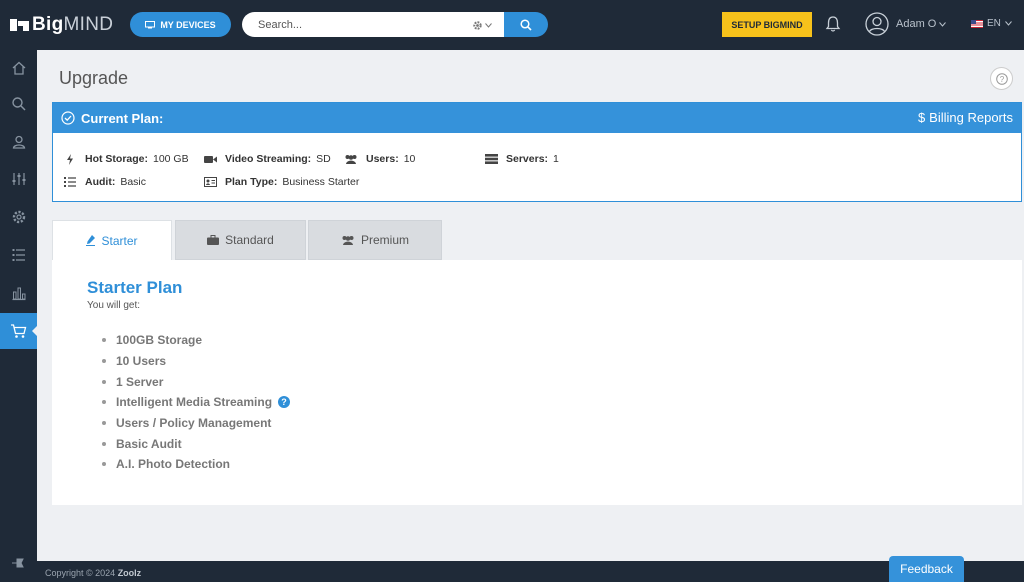  What do you see at coordinates (196, 381) in the screenshot?
I see `list-item: 1 Server` at bounding box center [196, 381].